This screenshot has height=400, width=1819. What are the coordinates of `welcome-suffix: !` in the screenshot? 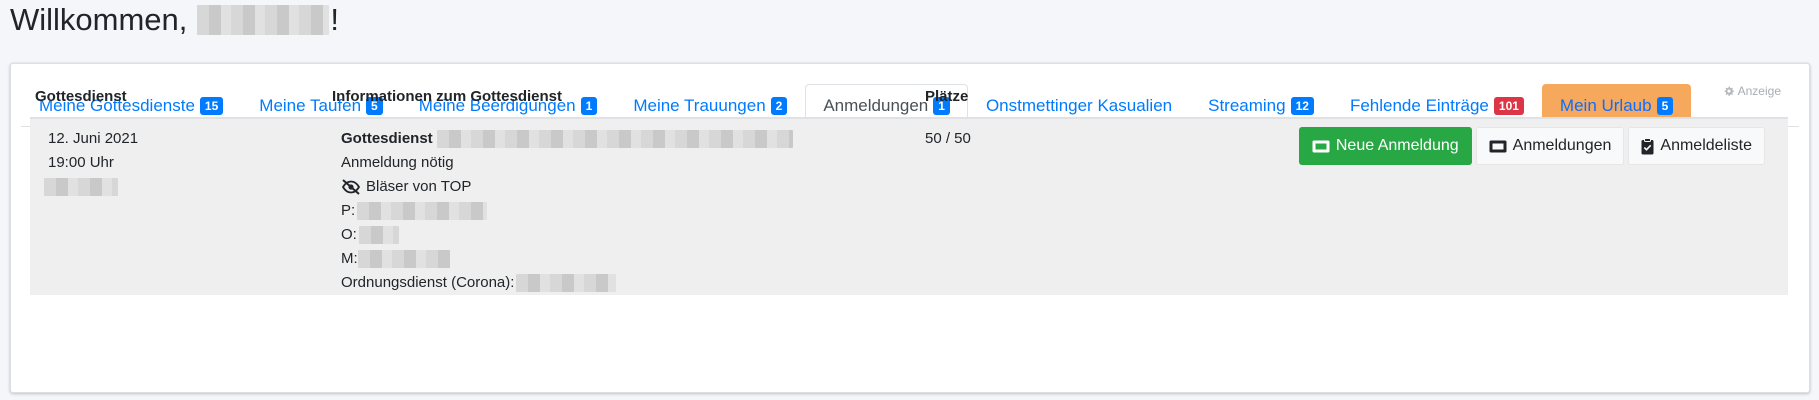 It's located at (335, 19).